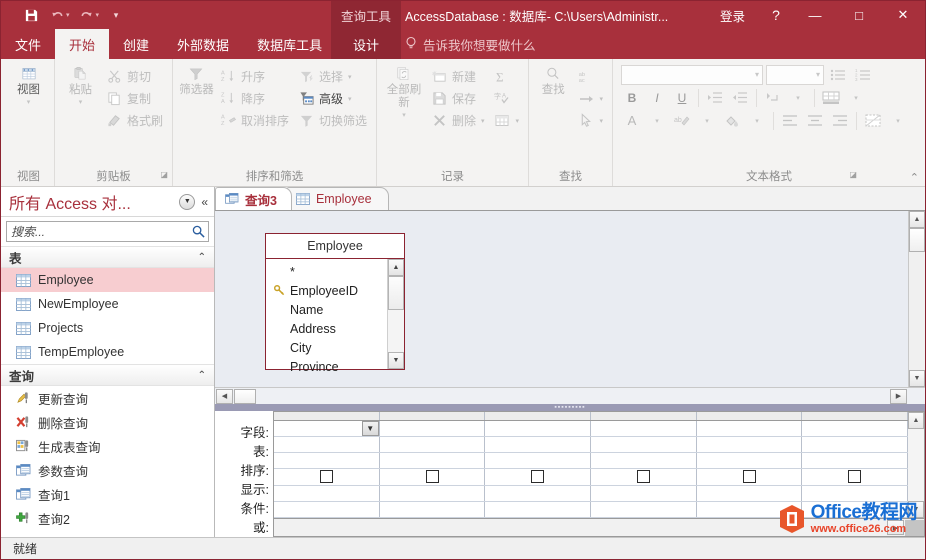 The width and height of the screenshot is (926, 560). Describe the element at coordinates (692, 74) in the screenshot. I see `font-name-combo: ▾` at that location.